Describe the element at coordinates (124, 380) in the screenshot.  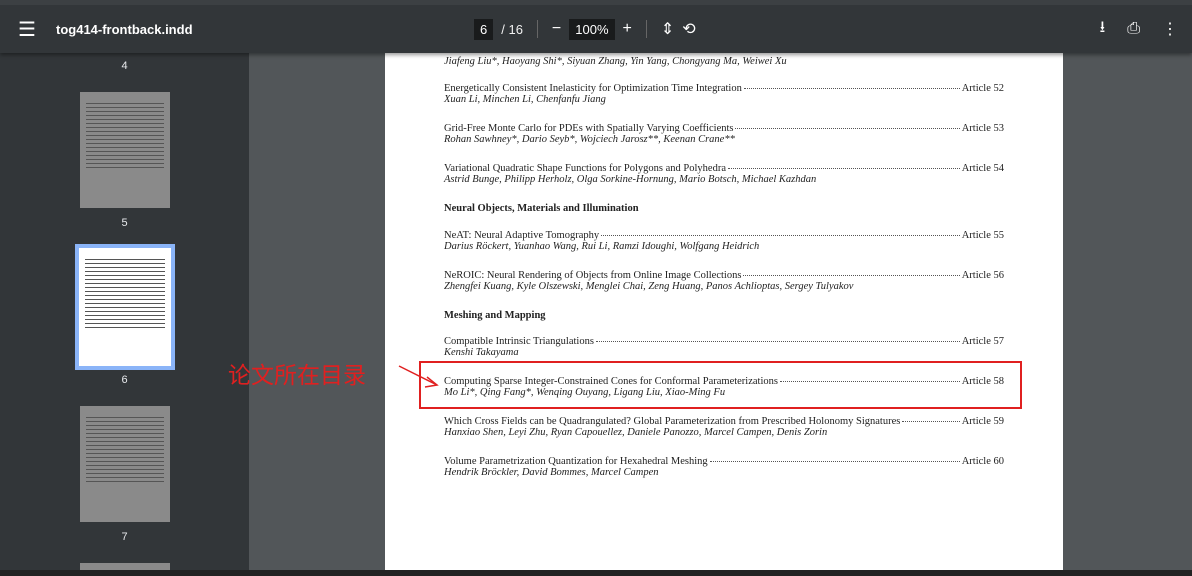
I see `page-label: 6` at that location.